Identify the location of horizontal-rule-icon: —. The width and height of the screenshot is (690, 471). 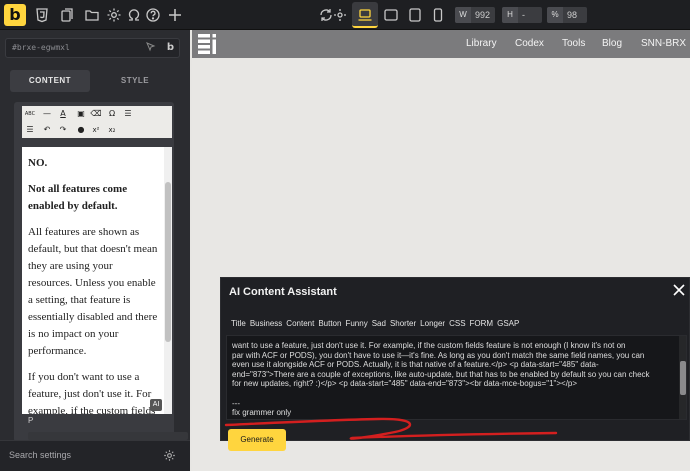
(47, 114).